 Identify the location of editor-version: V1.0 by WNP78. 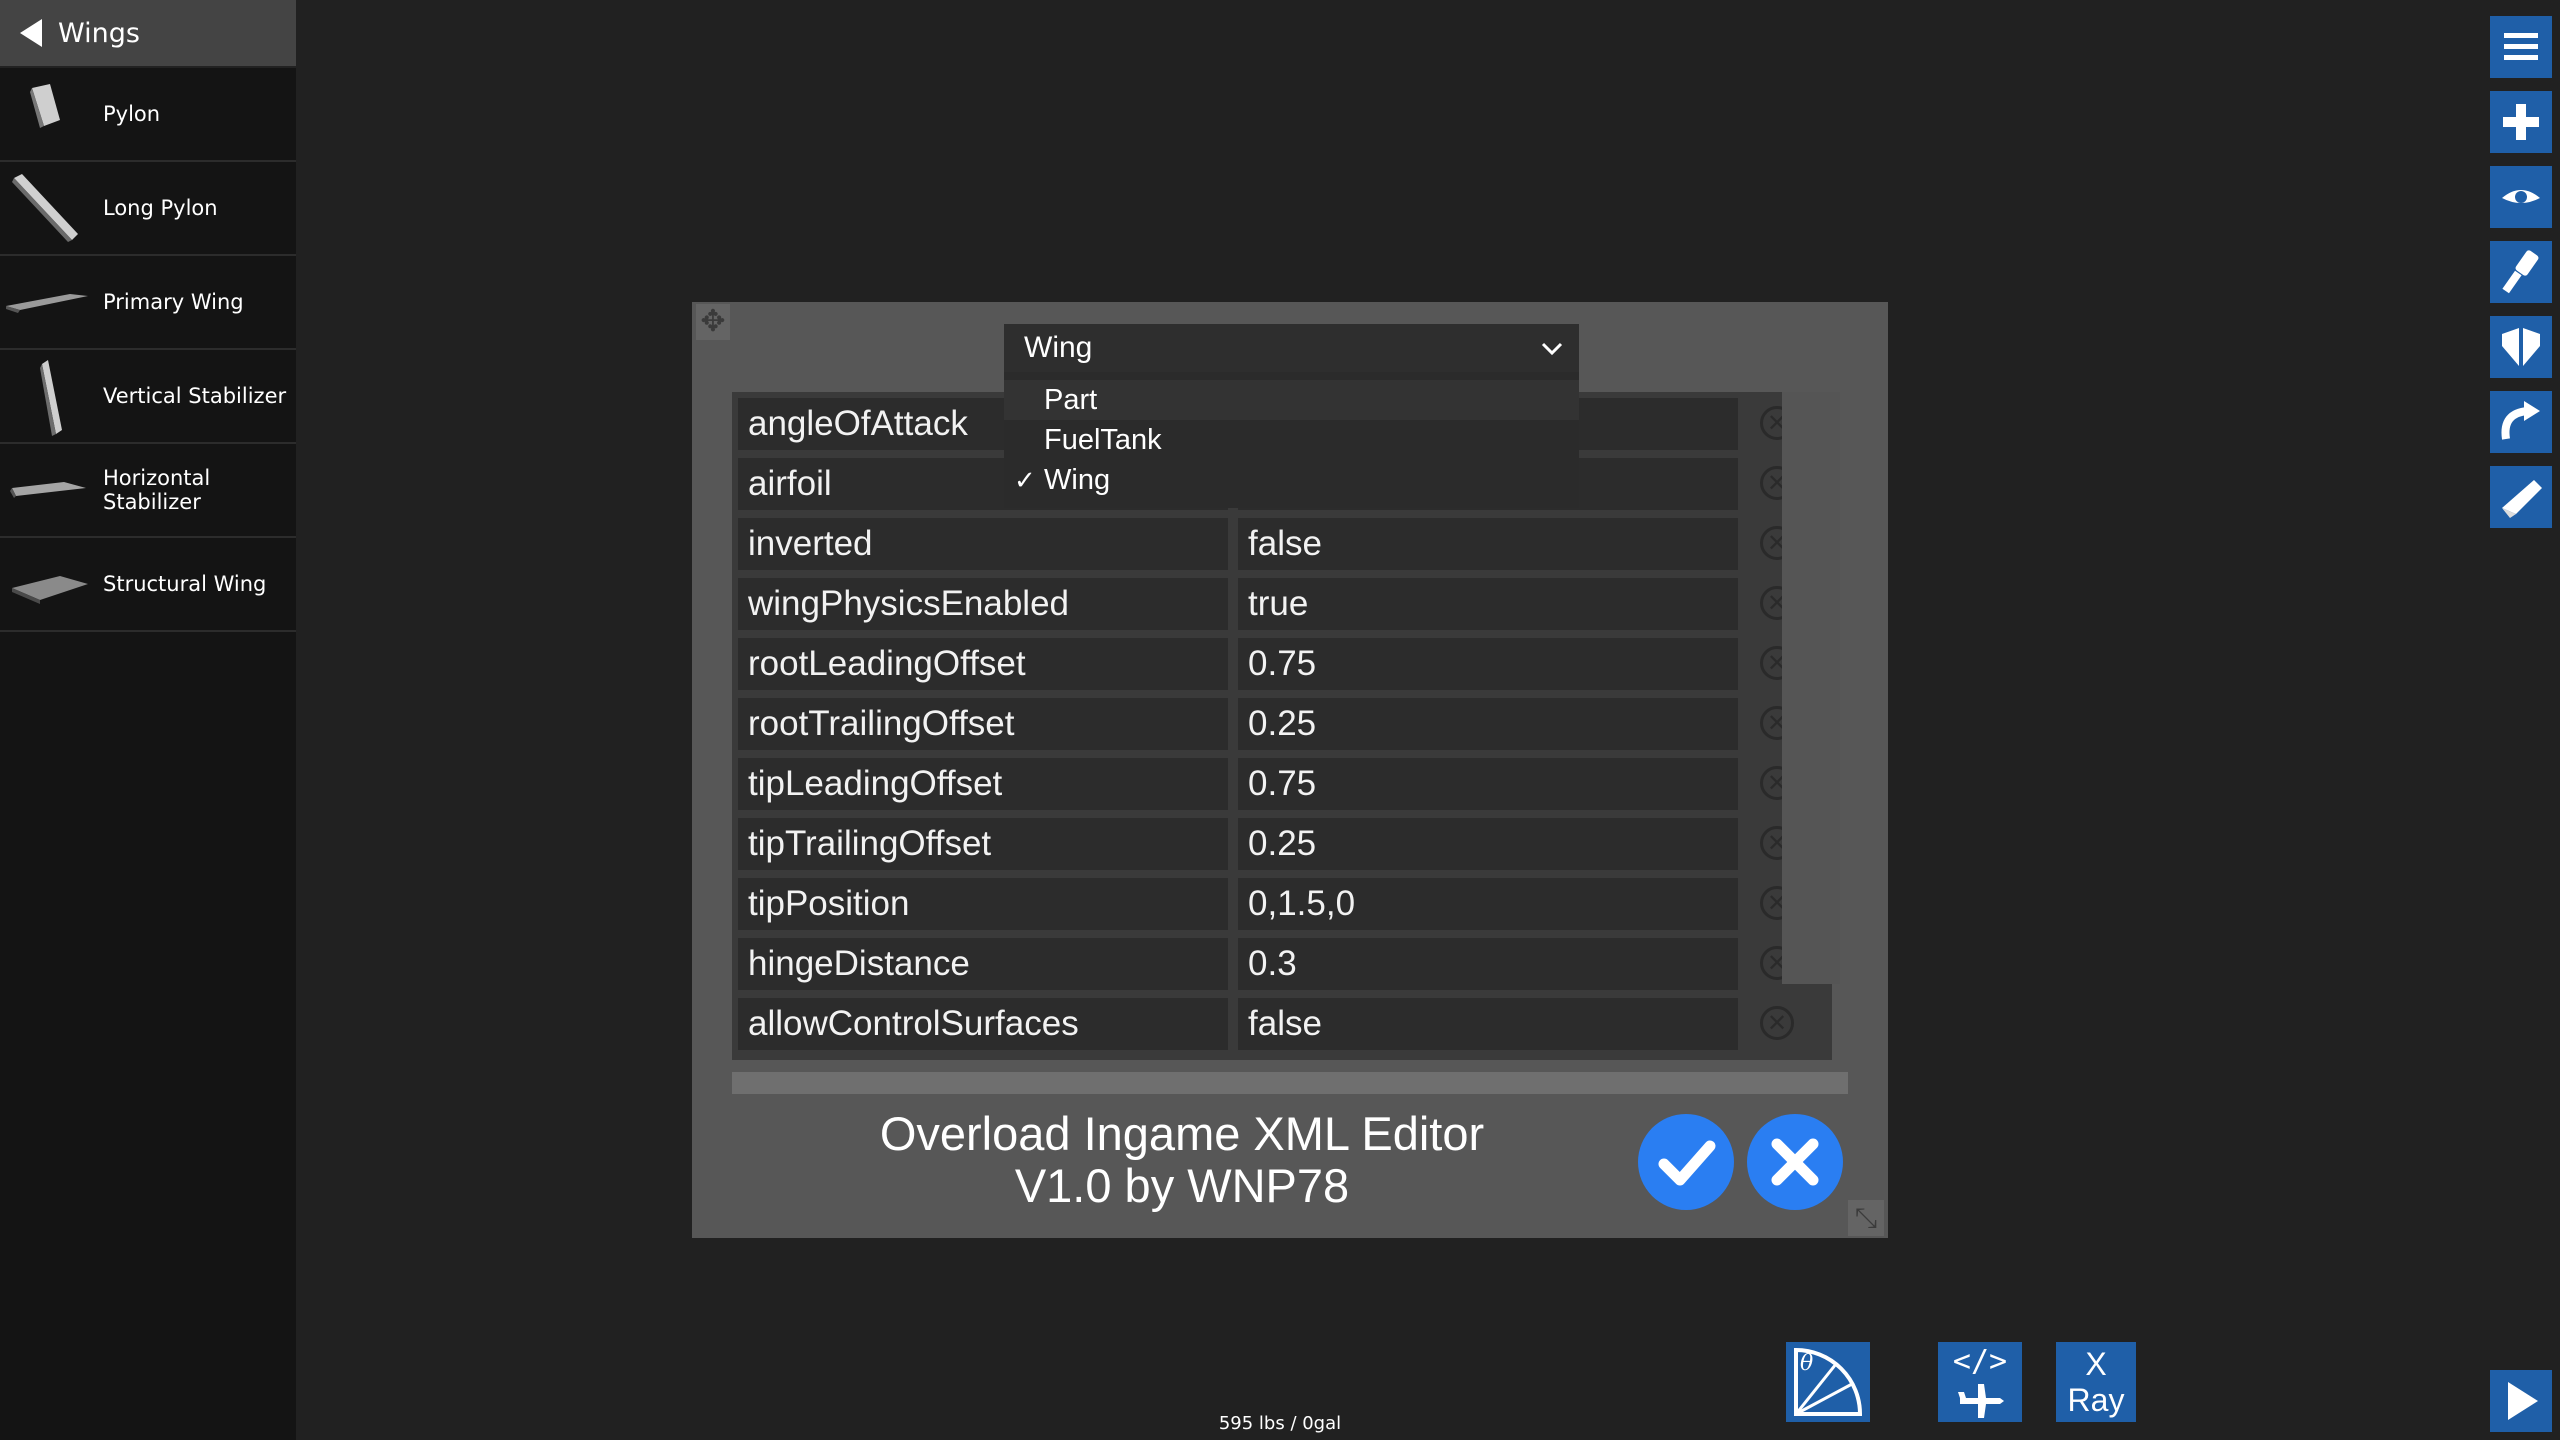
(1182, 1185).